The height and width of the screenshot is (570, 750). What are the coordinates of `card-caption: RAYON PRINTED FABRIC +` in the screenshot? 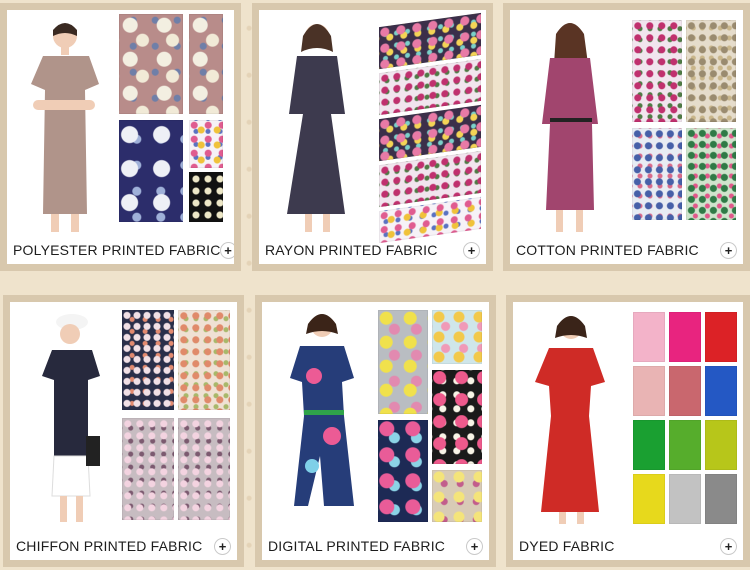 It's located at (372, 250).